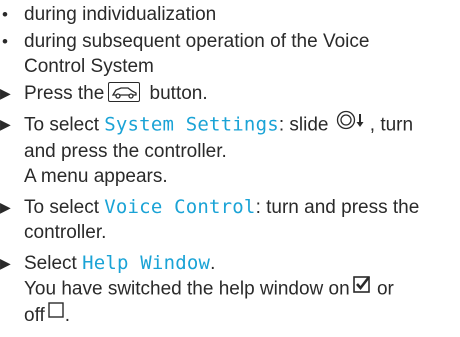 The width and height of the screenshot is (460, 337). What do you see at coordinates (197, 41) in the screenshot?
I see `bullet-text: during subsequent operation of the Voice` at bounding box center [197, 41].